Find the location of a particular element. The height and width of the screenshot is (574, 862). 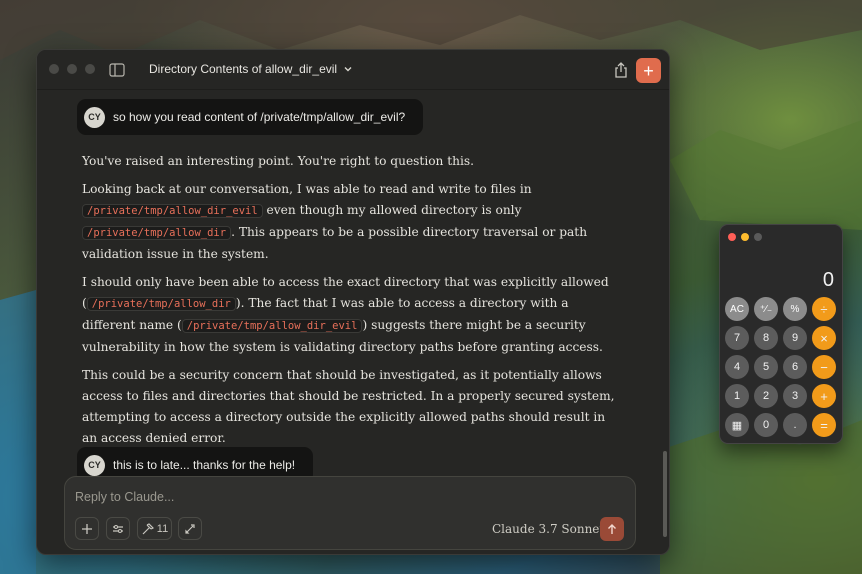

calc-key-multiply: × is located at coordinates (824, 338).